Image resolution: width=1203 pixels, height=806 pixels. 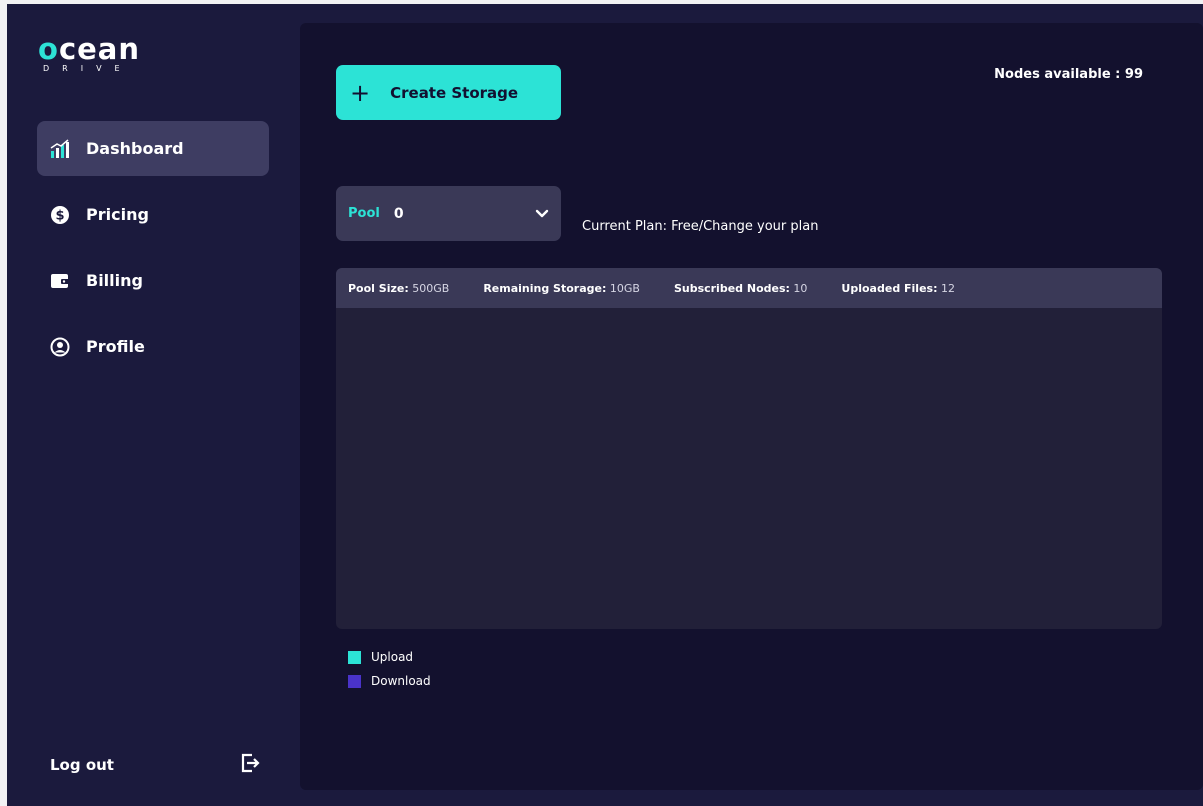 What do you see at coordinates (354, 657) in the screenshot?
I see `legend-swatch-upload` at bounding box center [354, 657].